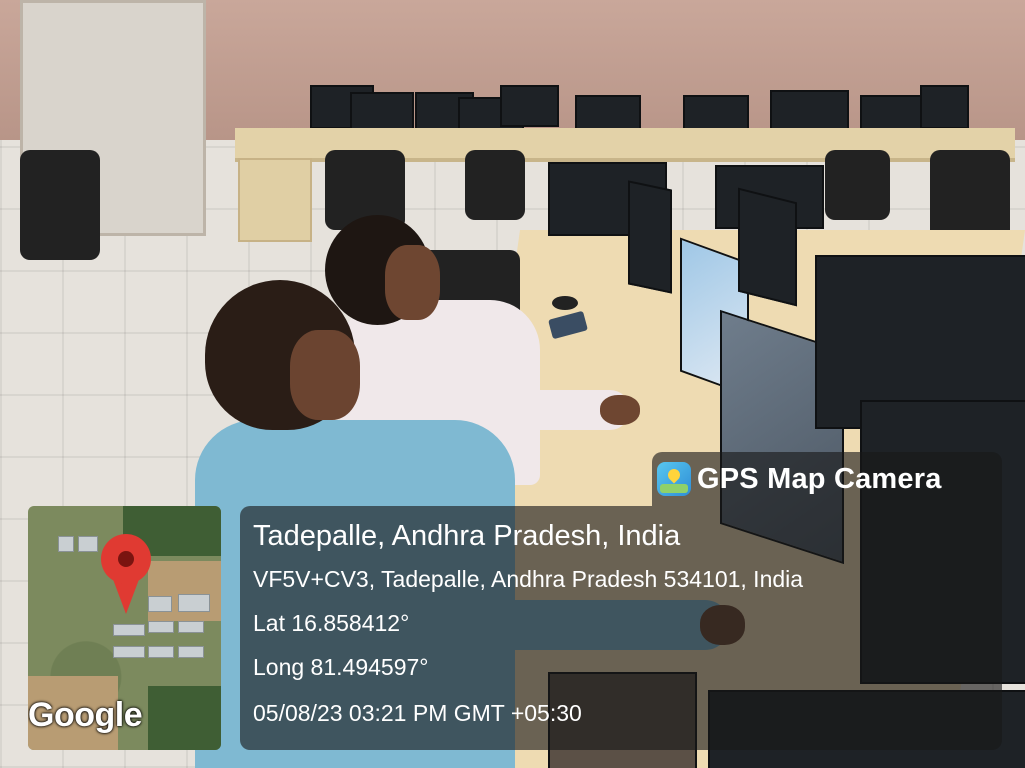 The height and width of the screenshot is (768, 1025). I want to click on latitude: Lat 16.858412°, so click(331, 623).